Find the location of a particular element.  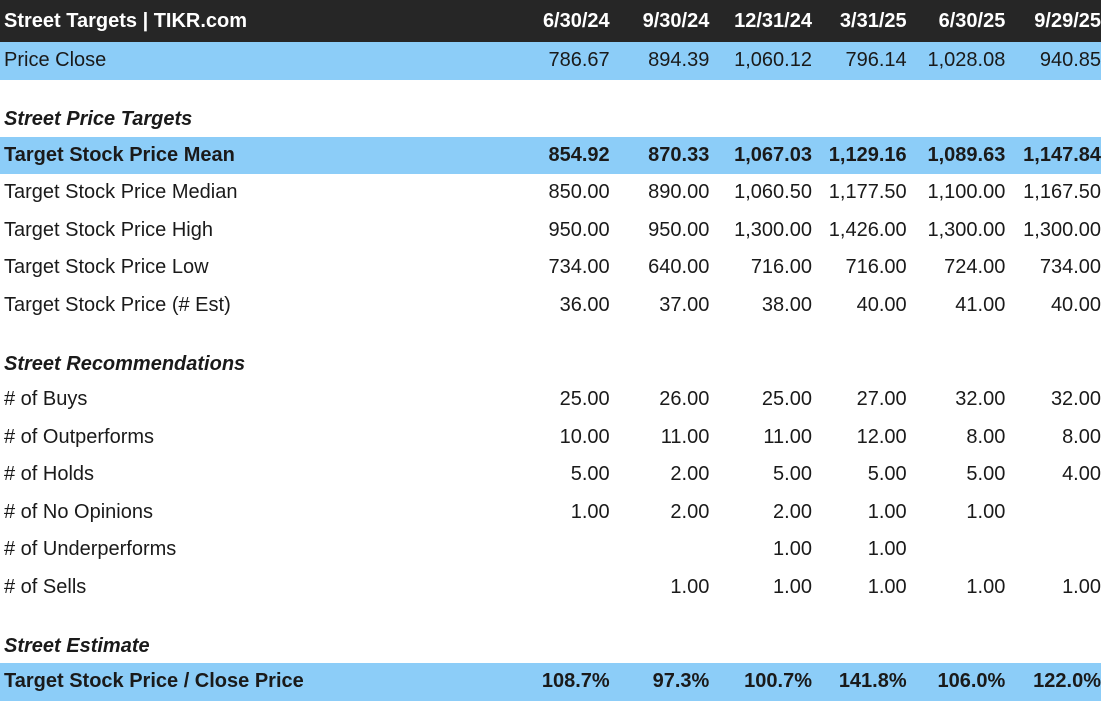

table-cell: 36.00 is located at coordinates (584, 304).